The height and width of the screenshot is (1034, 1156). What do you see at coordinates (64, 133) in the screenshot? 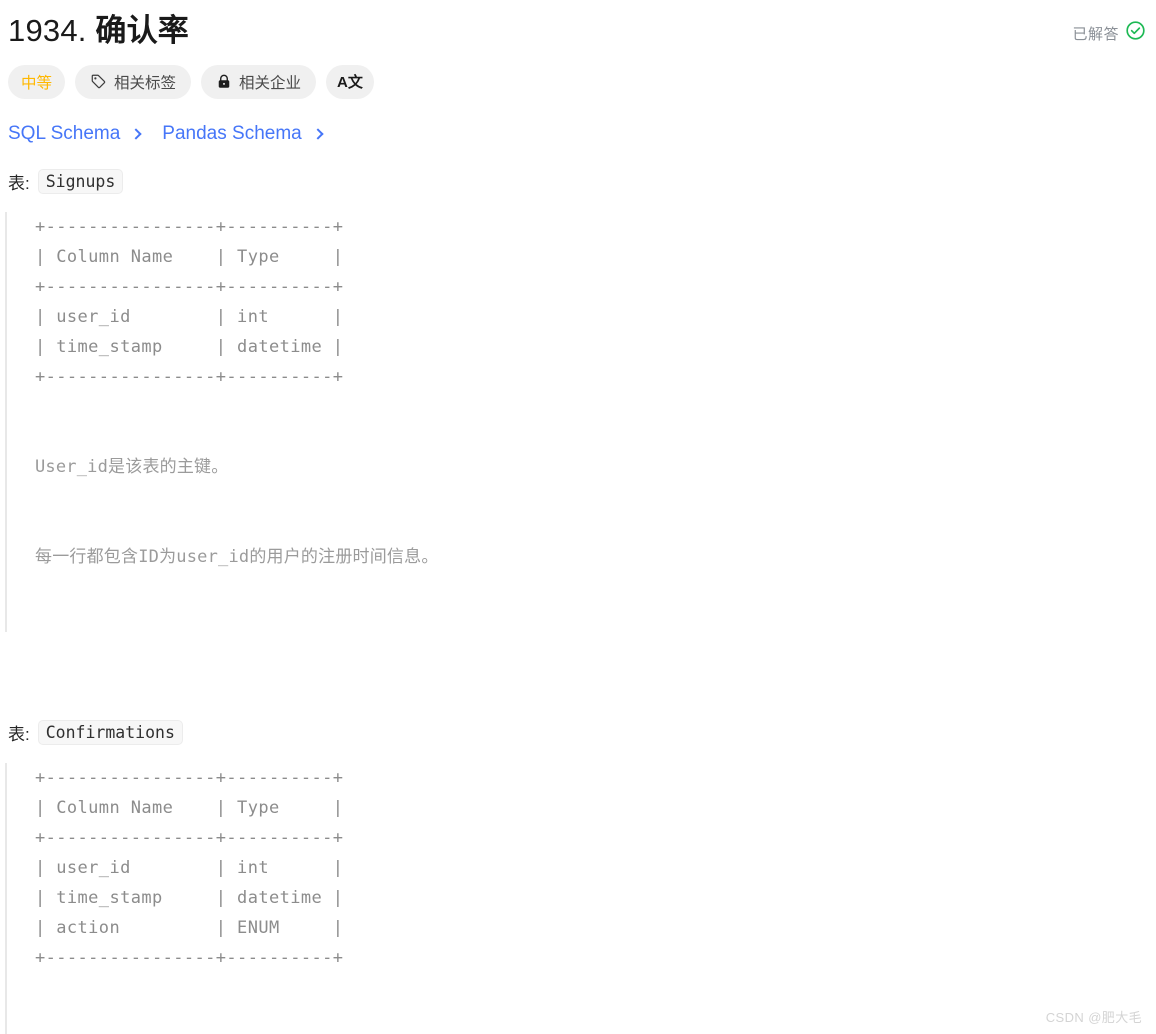
I see `sql-schema-label: SQL Schema` at bounding box center [64, 133].